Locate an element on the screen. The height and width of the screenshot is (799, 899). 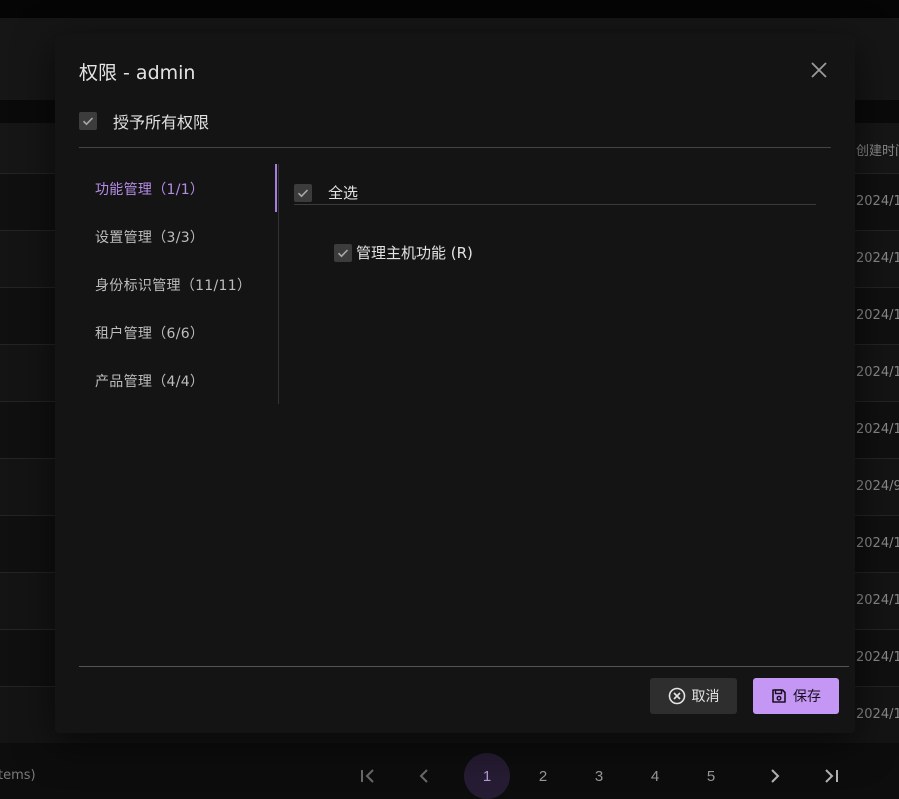
dialog-title: 权限 - admin is located at coordinates (137, 73).